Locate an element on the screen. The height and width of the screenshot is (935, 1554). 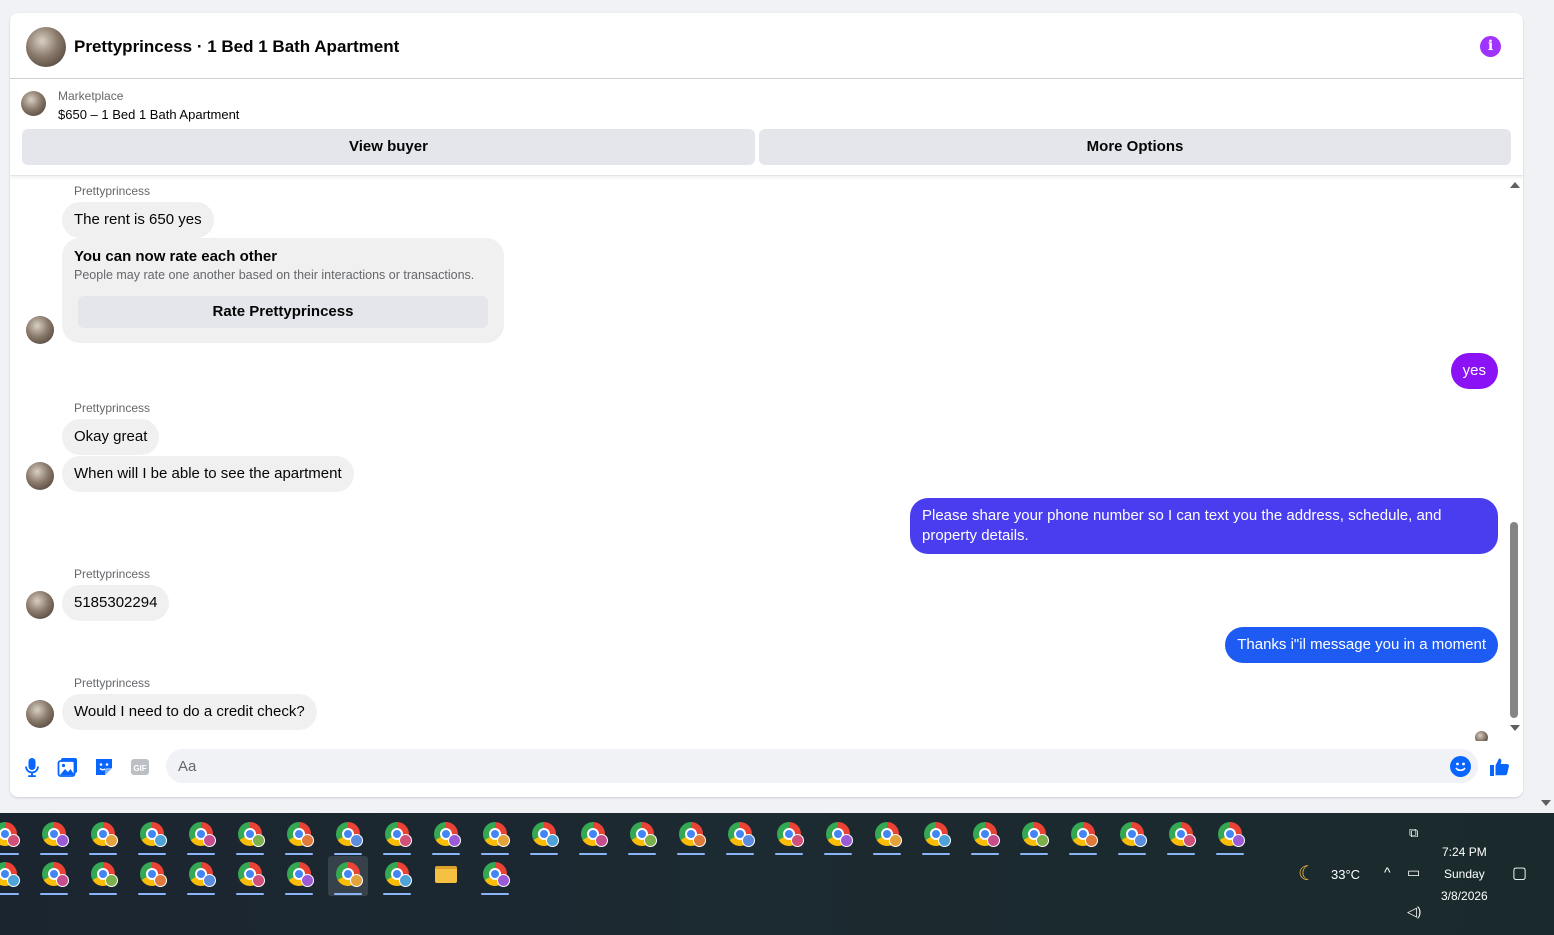
listing-price-title: $650 – 1 Bed 1 Bath Apartment is located at coordinates (148, 114).